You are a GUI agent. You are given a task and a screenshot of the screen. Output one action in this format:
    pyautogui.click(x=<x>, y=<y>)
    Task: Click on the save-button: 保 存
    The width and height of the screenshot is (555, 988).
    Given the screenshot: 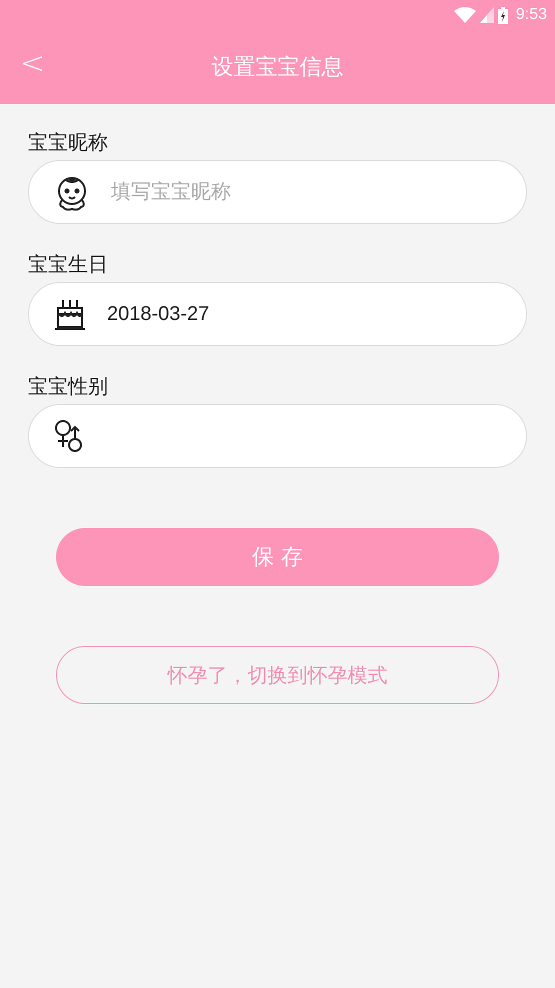 What is the action you would take?
    pyautogui.click(x=277, y=557)
    